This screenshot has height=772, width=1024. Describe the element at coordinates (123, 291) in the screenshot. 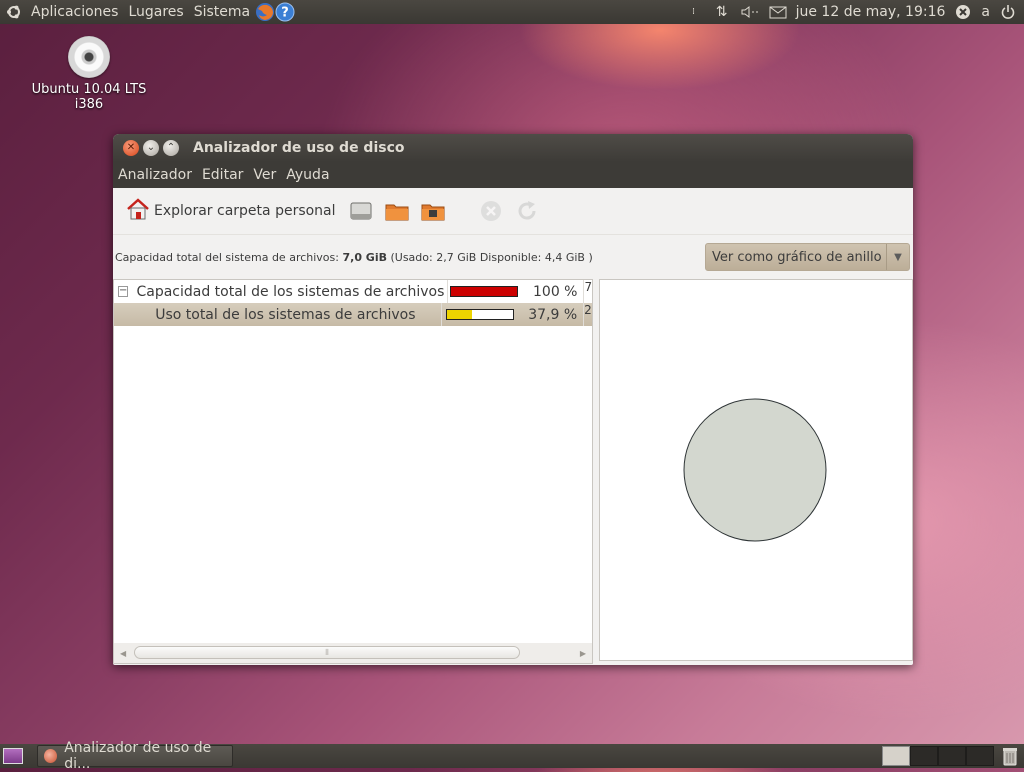

I see `collapse-expander-icon: −` at that location.